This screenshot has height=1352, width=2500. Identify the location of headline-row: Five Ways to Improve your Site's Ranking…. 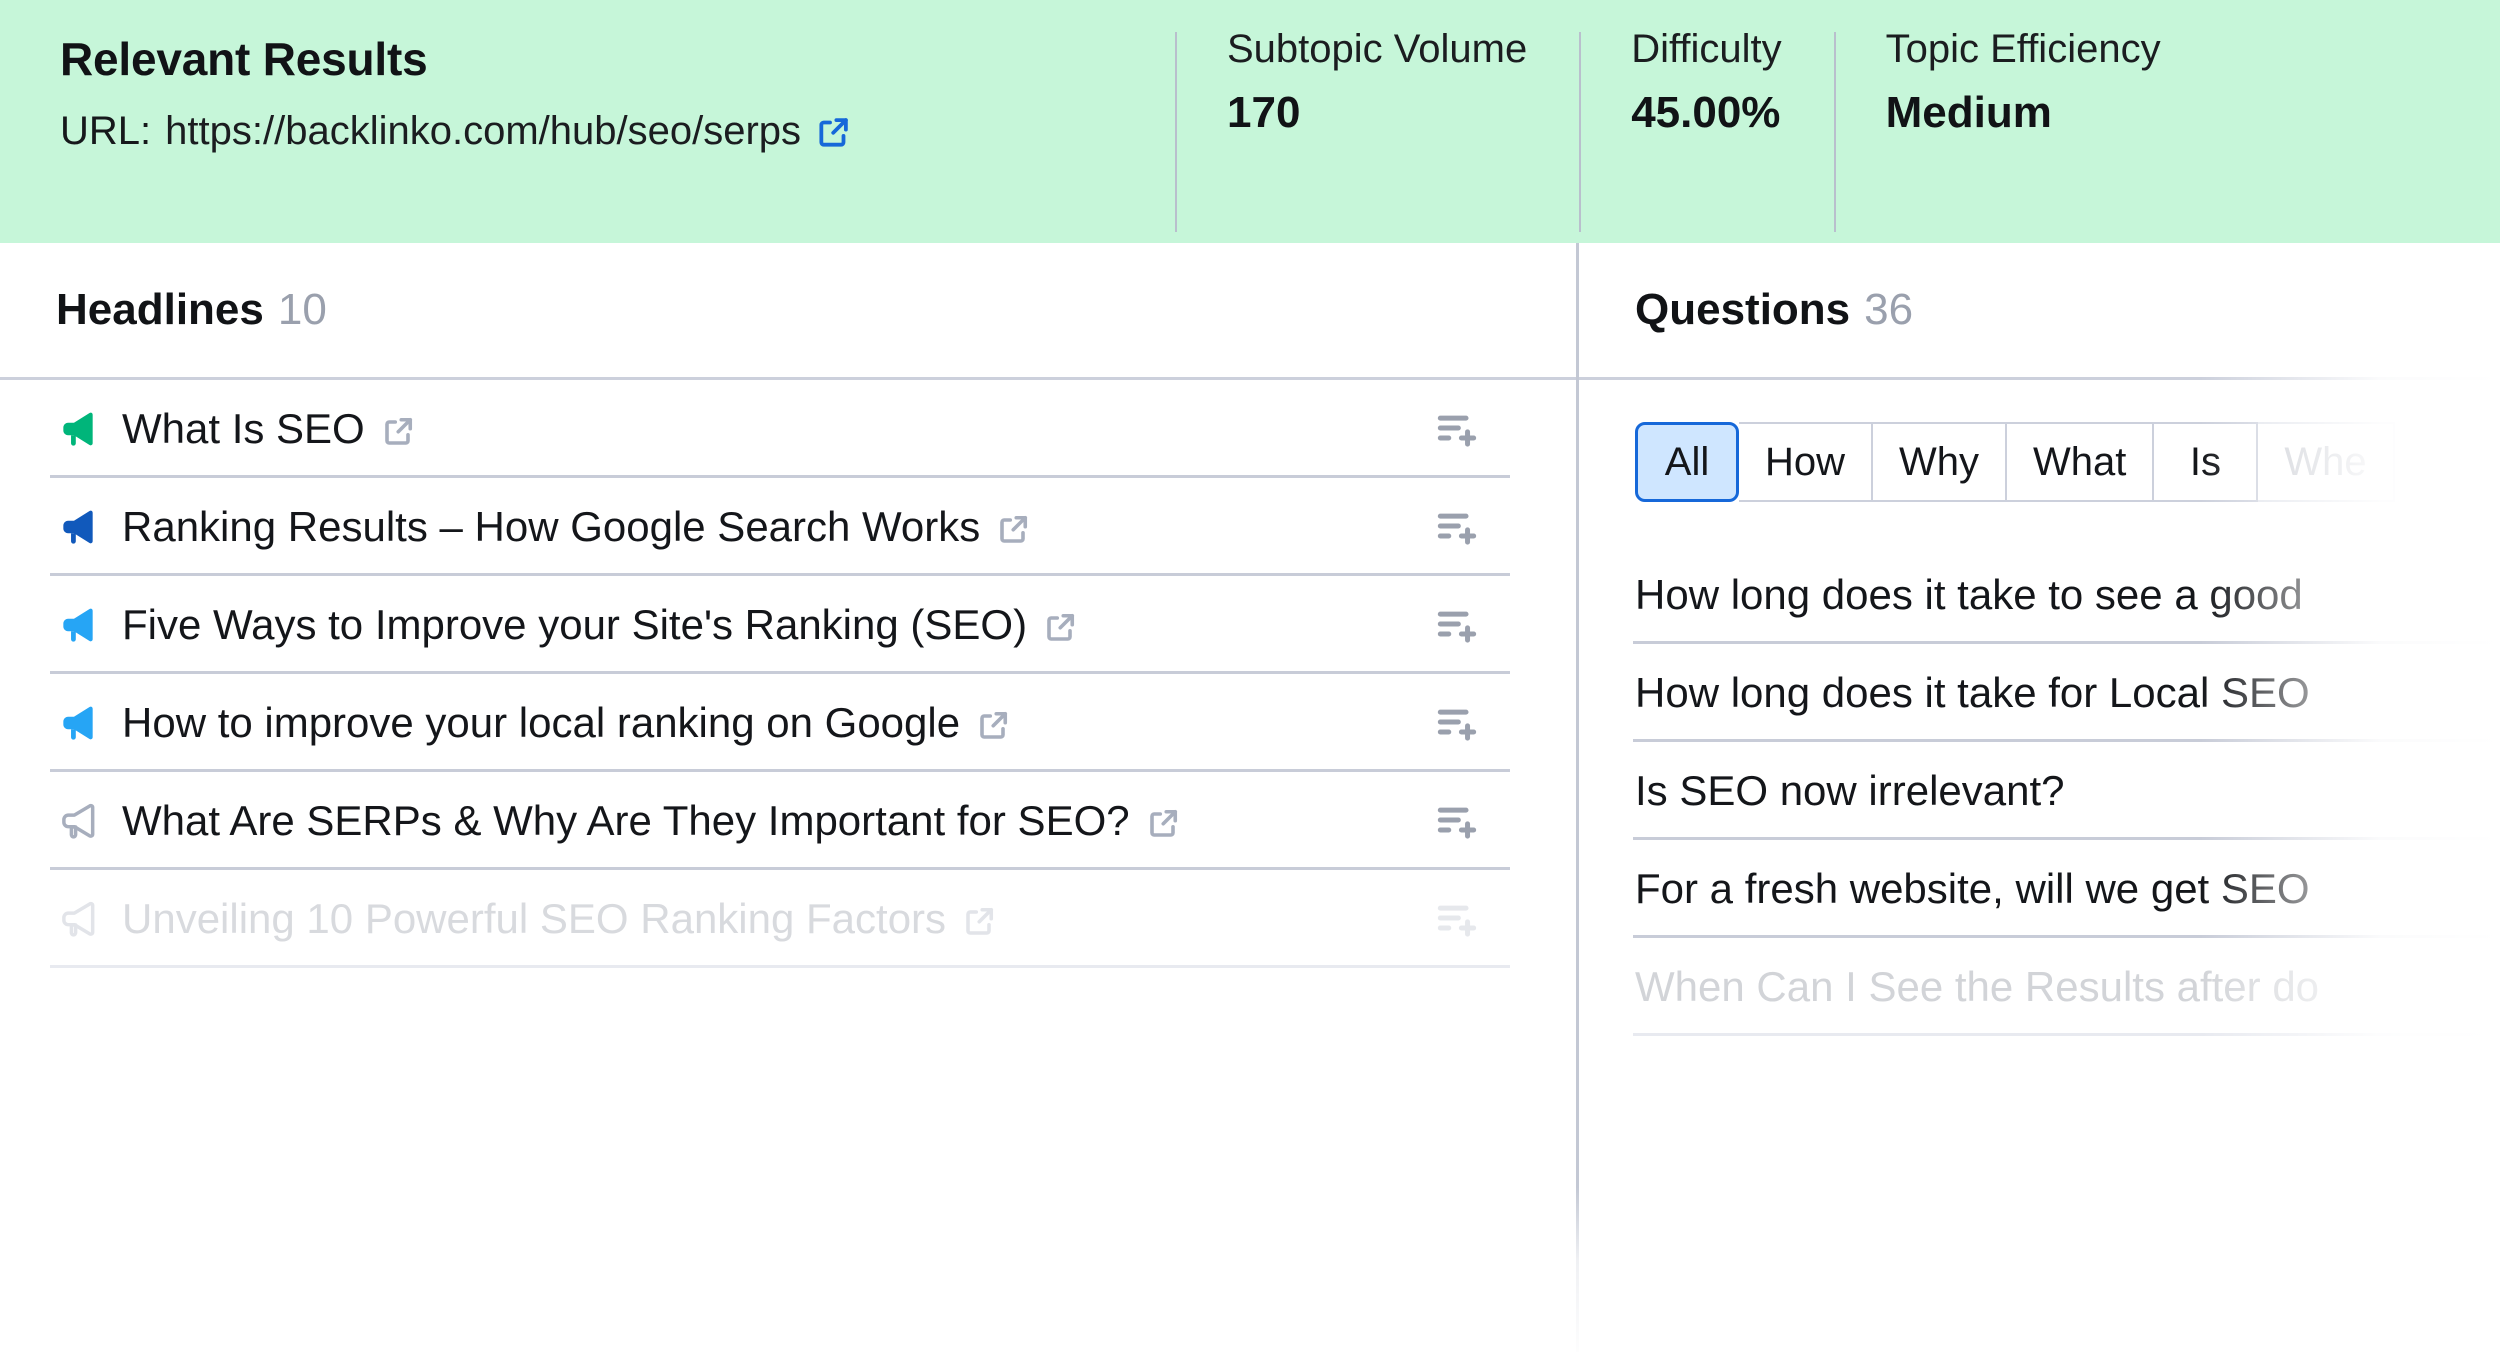
(788, 625).